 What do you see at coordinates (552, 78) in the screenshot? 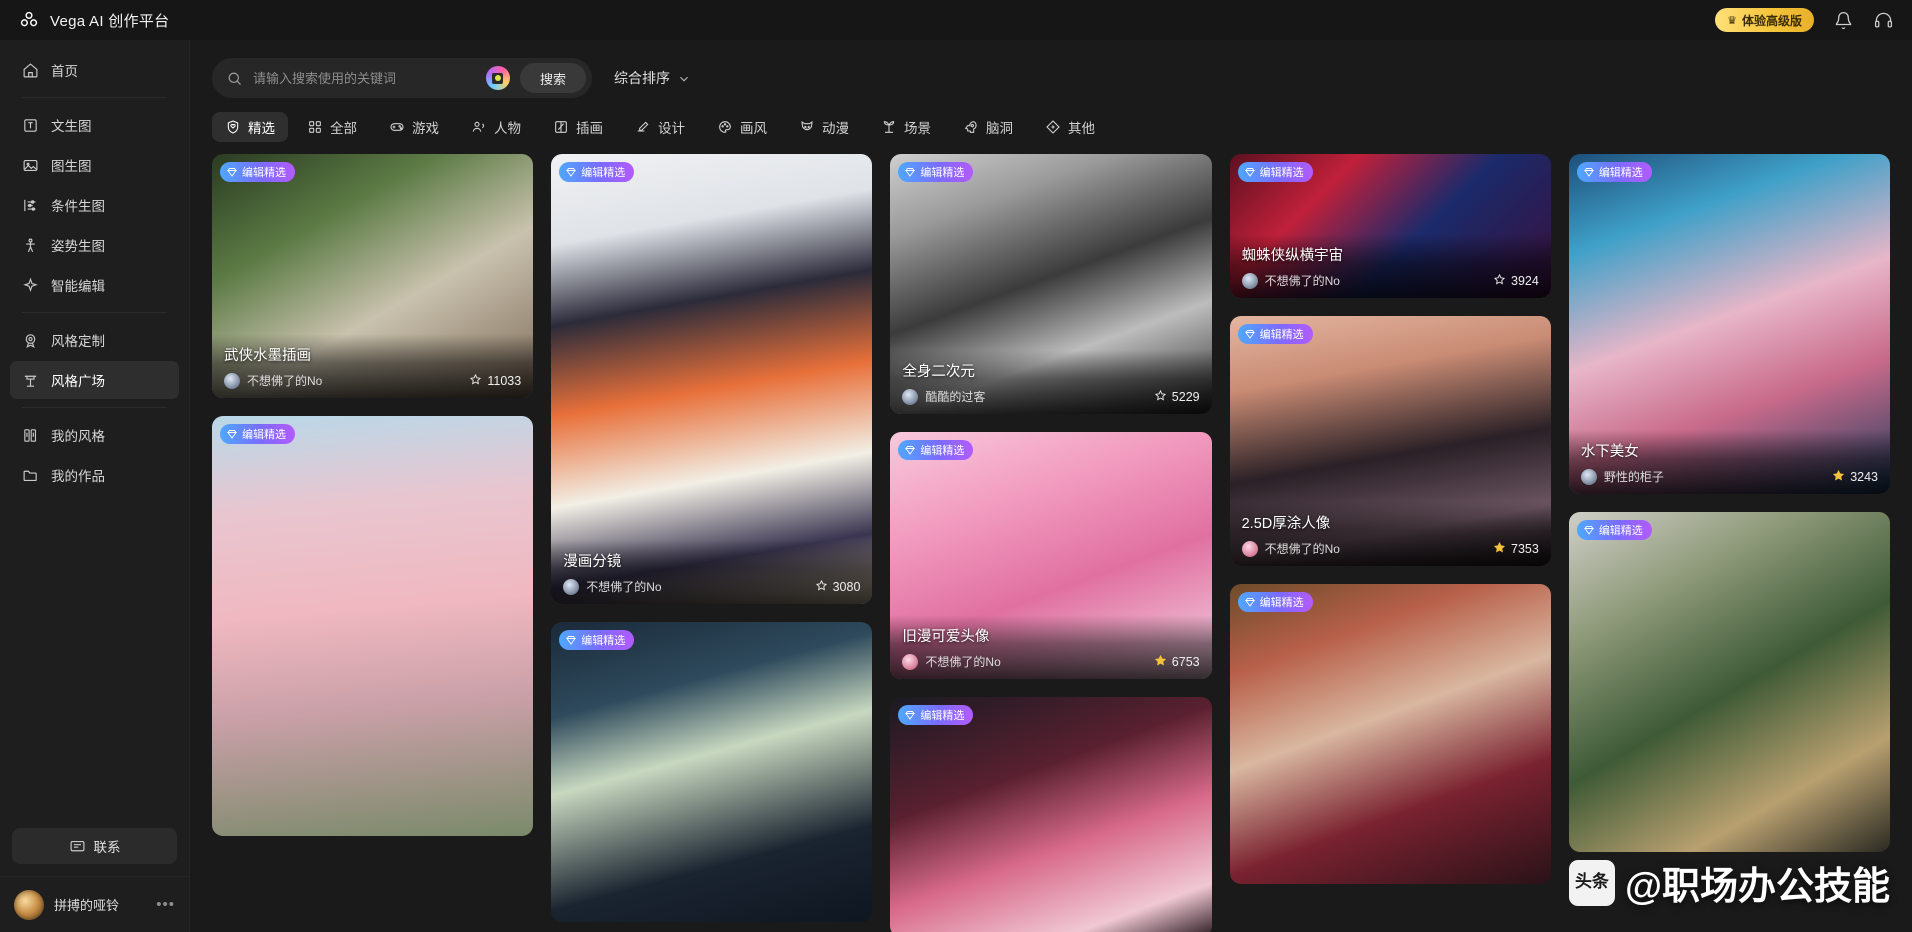
I see `search-button: 搜索` at bounding box center [552, 78].